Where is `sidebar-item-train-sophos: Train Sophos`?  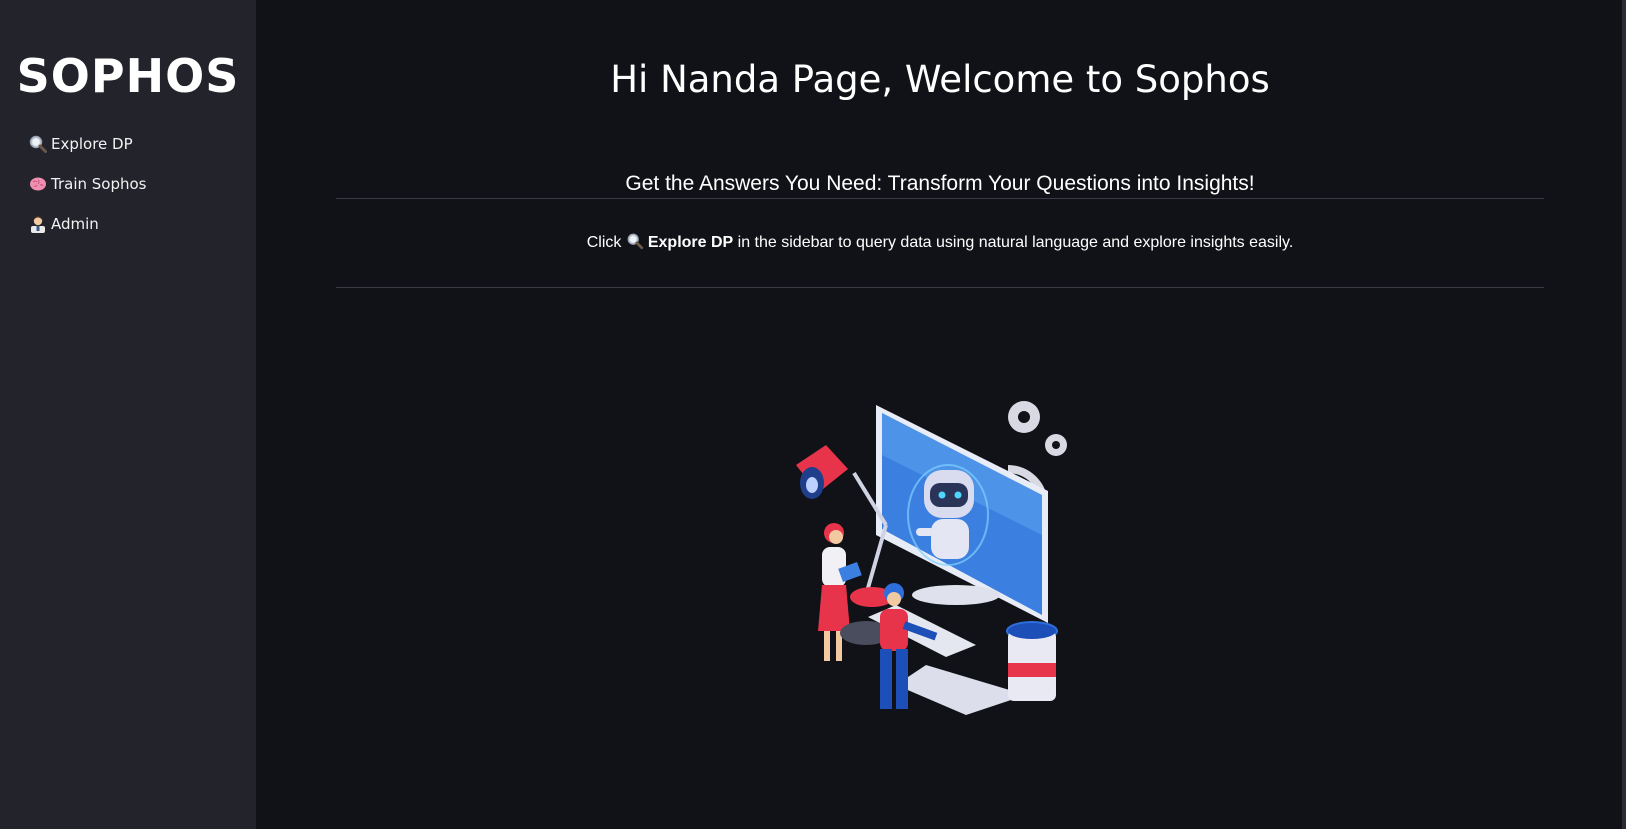
sidebar-item-train-sophos: Train Sophos is located at coordinates (142, 184).